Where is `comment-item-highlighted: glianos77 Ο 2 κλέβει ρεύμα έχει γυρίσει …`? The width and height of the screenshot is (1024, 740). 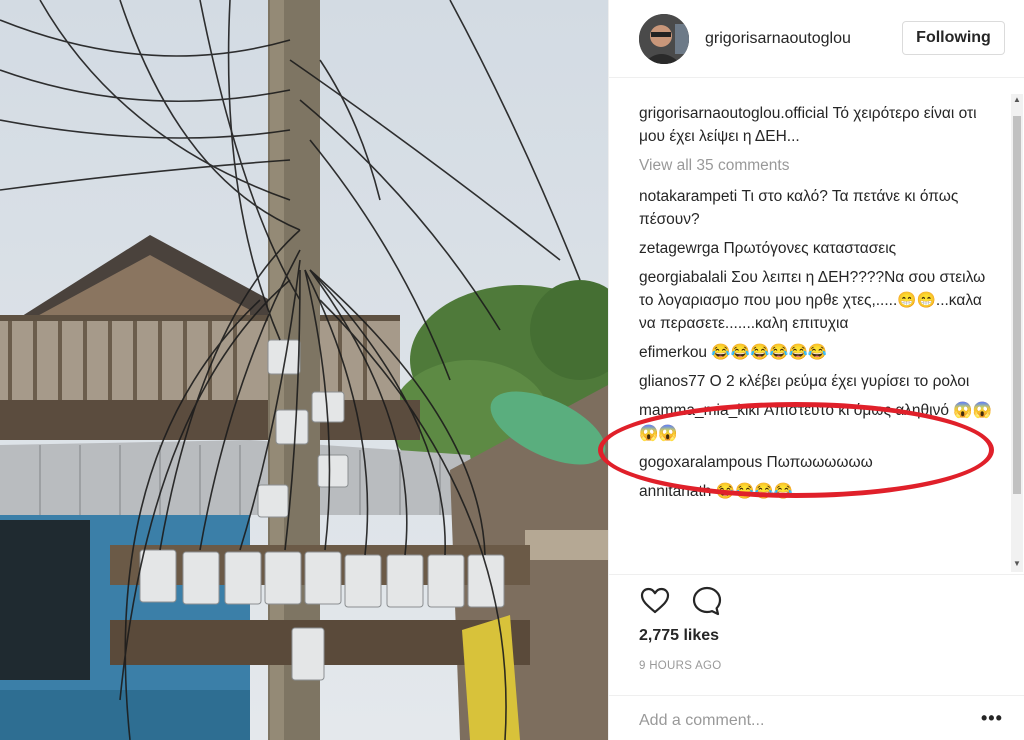 comment-item-highlighted: glianos77 Ο 2 κλέβει ρεύμα έχει γυρίσει … is located at coordinates (820, 381).